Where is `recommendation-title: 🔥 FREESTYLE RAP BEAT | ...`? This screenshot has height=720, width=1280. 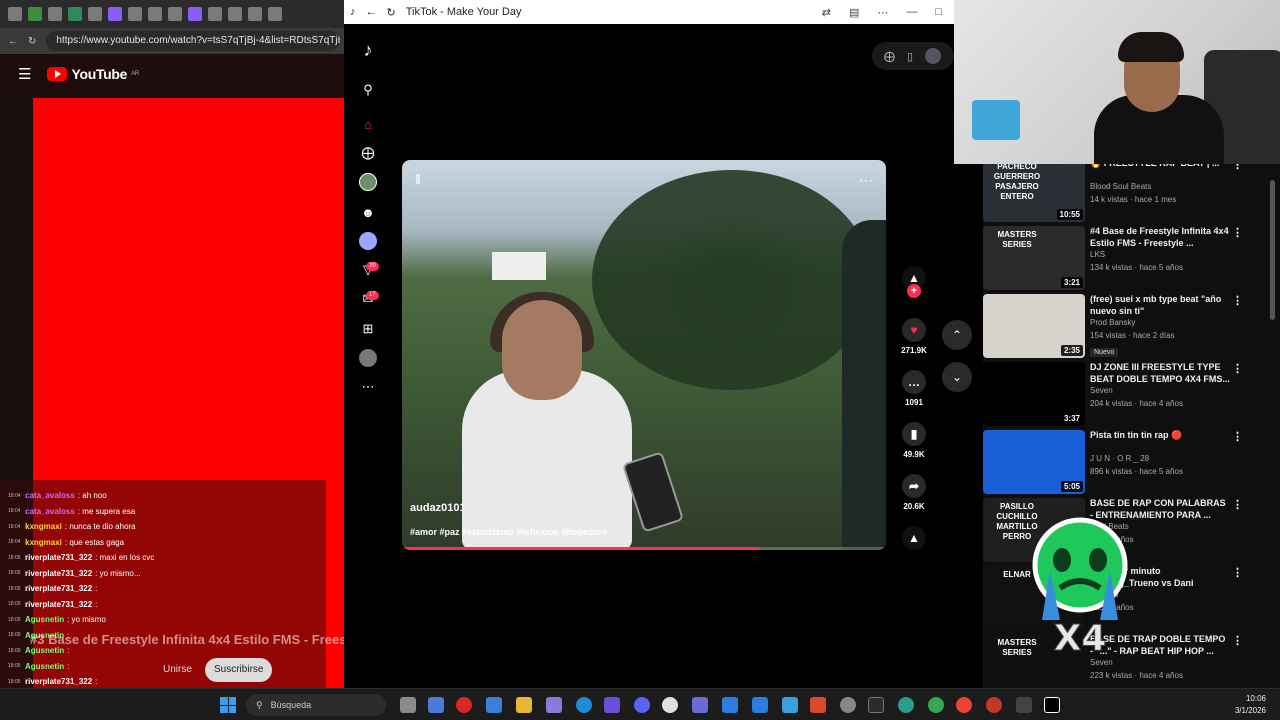
recommendation-title: 🔥 FREESTYLE RAP BEAT | ... is located at coordinates (1160, 166).